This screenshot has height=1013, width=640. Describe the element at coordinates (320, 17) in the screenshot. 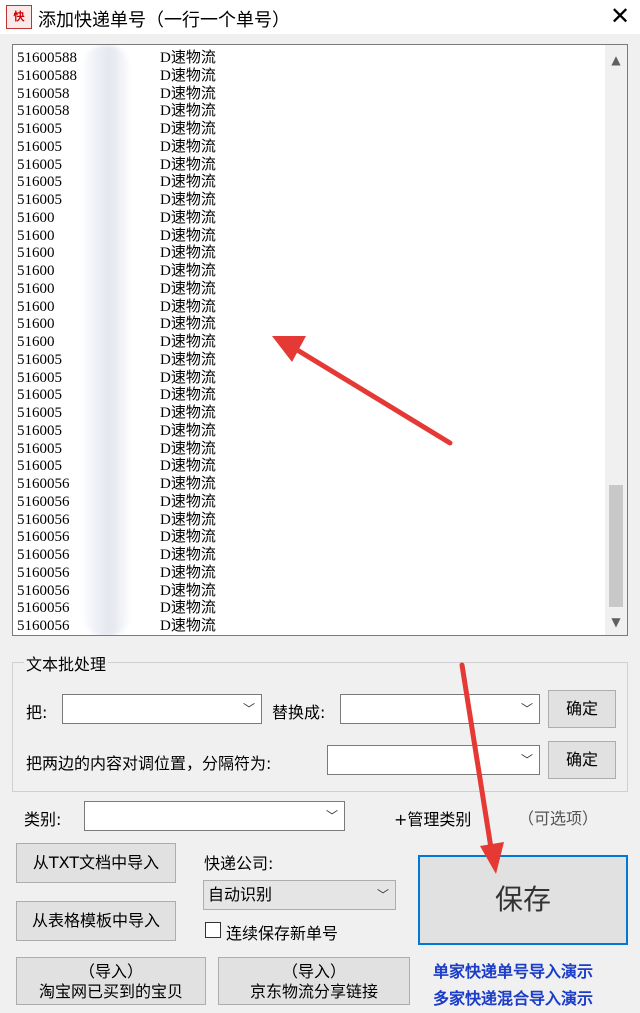

I see `title-bar: 快 添加快递单号（一行一个单号） ✕` at that location.